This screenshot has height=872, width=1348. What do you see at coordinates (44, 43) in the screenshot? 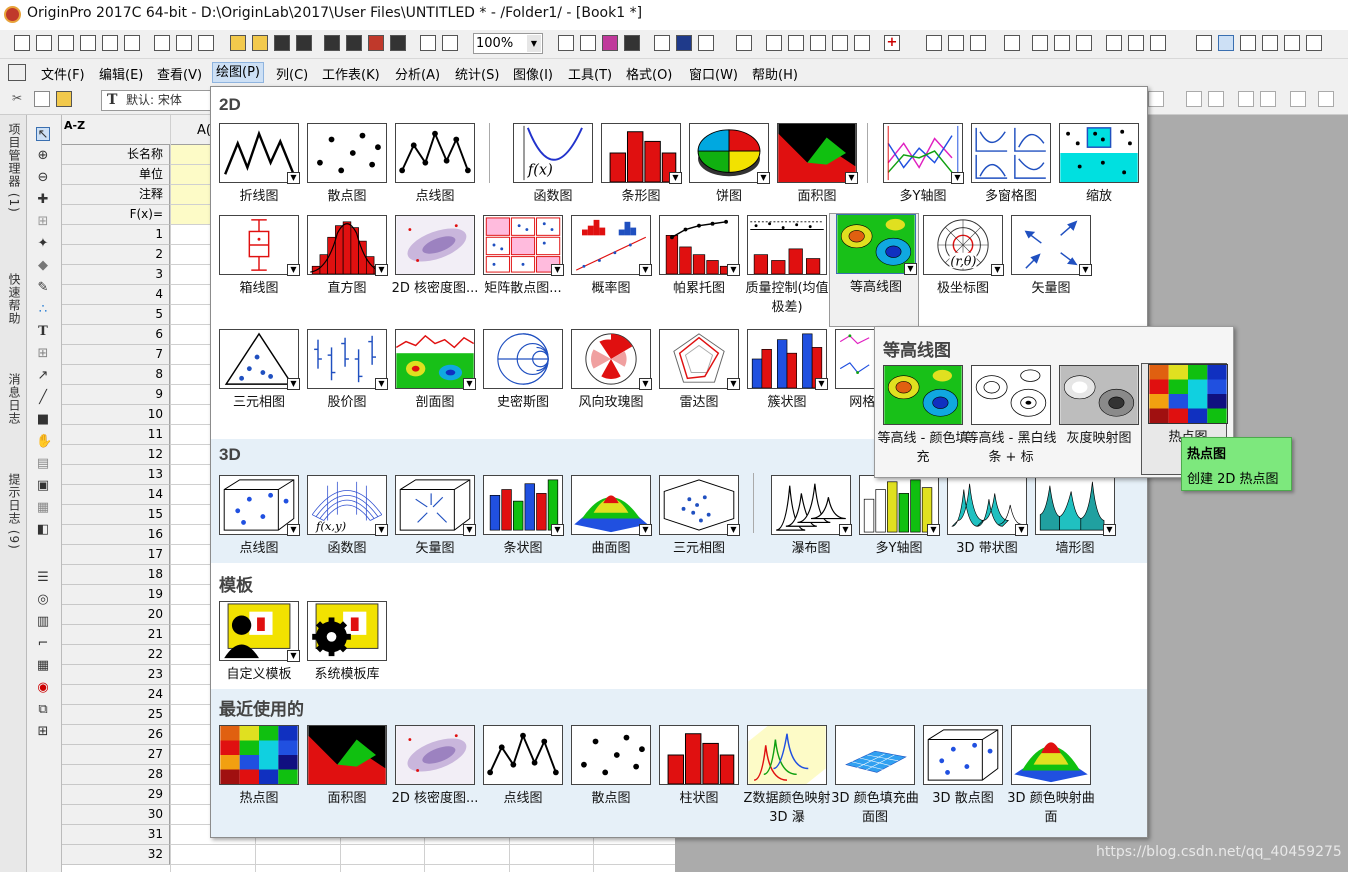
I see `new-workbook-icon` at bounding box center [44, 43].